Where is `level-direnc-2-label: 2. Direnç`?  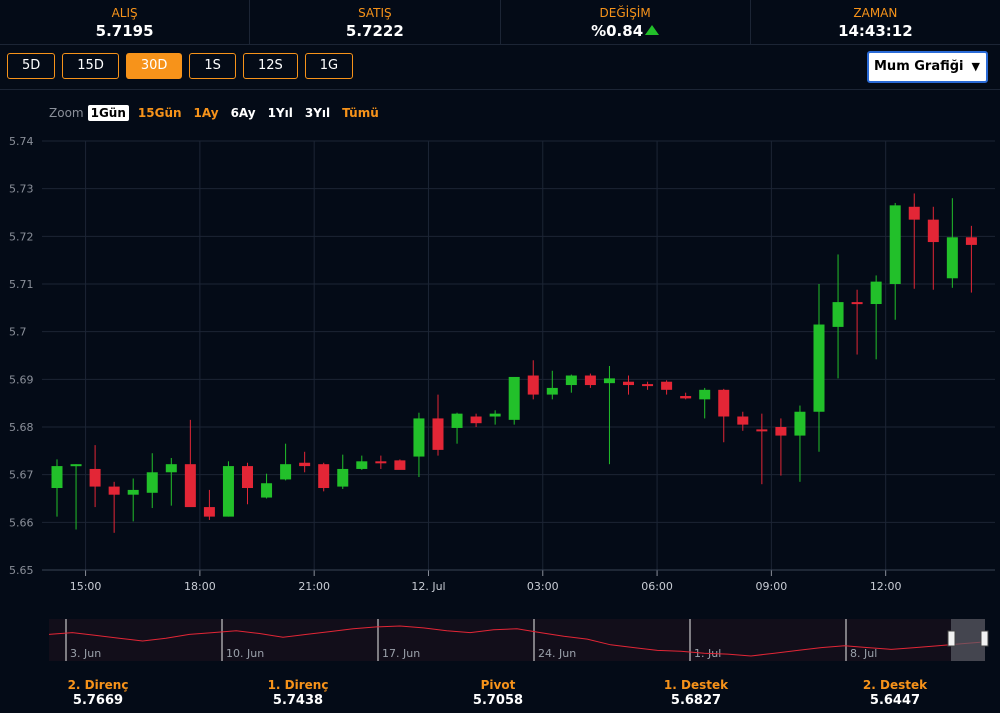
level-direnc-2-label: 2. Direnç is located at coordinates (98, 685).